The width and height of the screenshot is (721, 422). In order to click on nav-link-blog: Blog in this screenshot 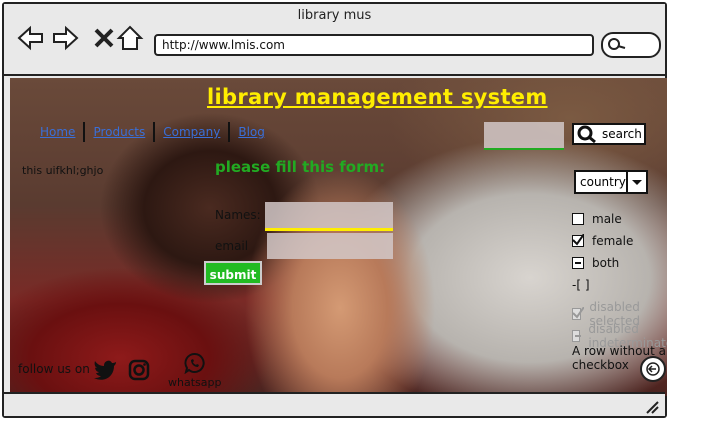, I will do `click(251, 132)`.